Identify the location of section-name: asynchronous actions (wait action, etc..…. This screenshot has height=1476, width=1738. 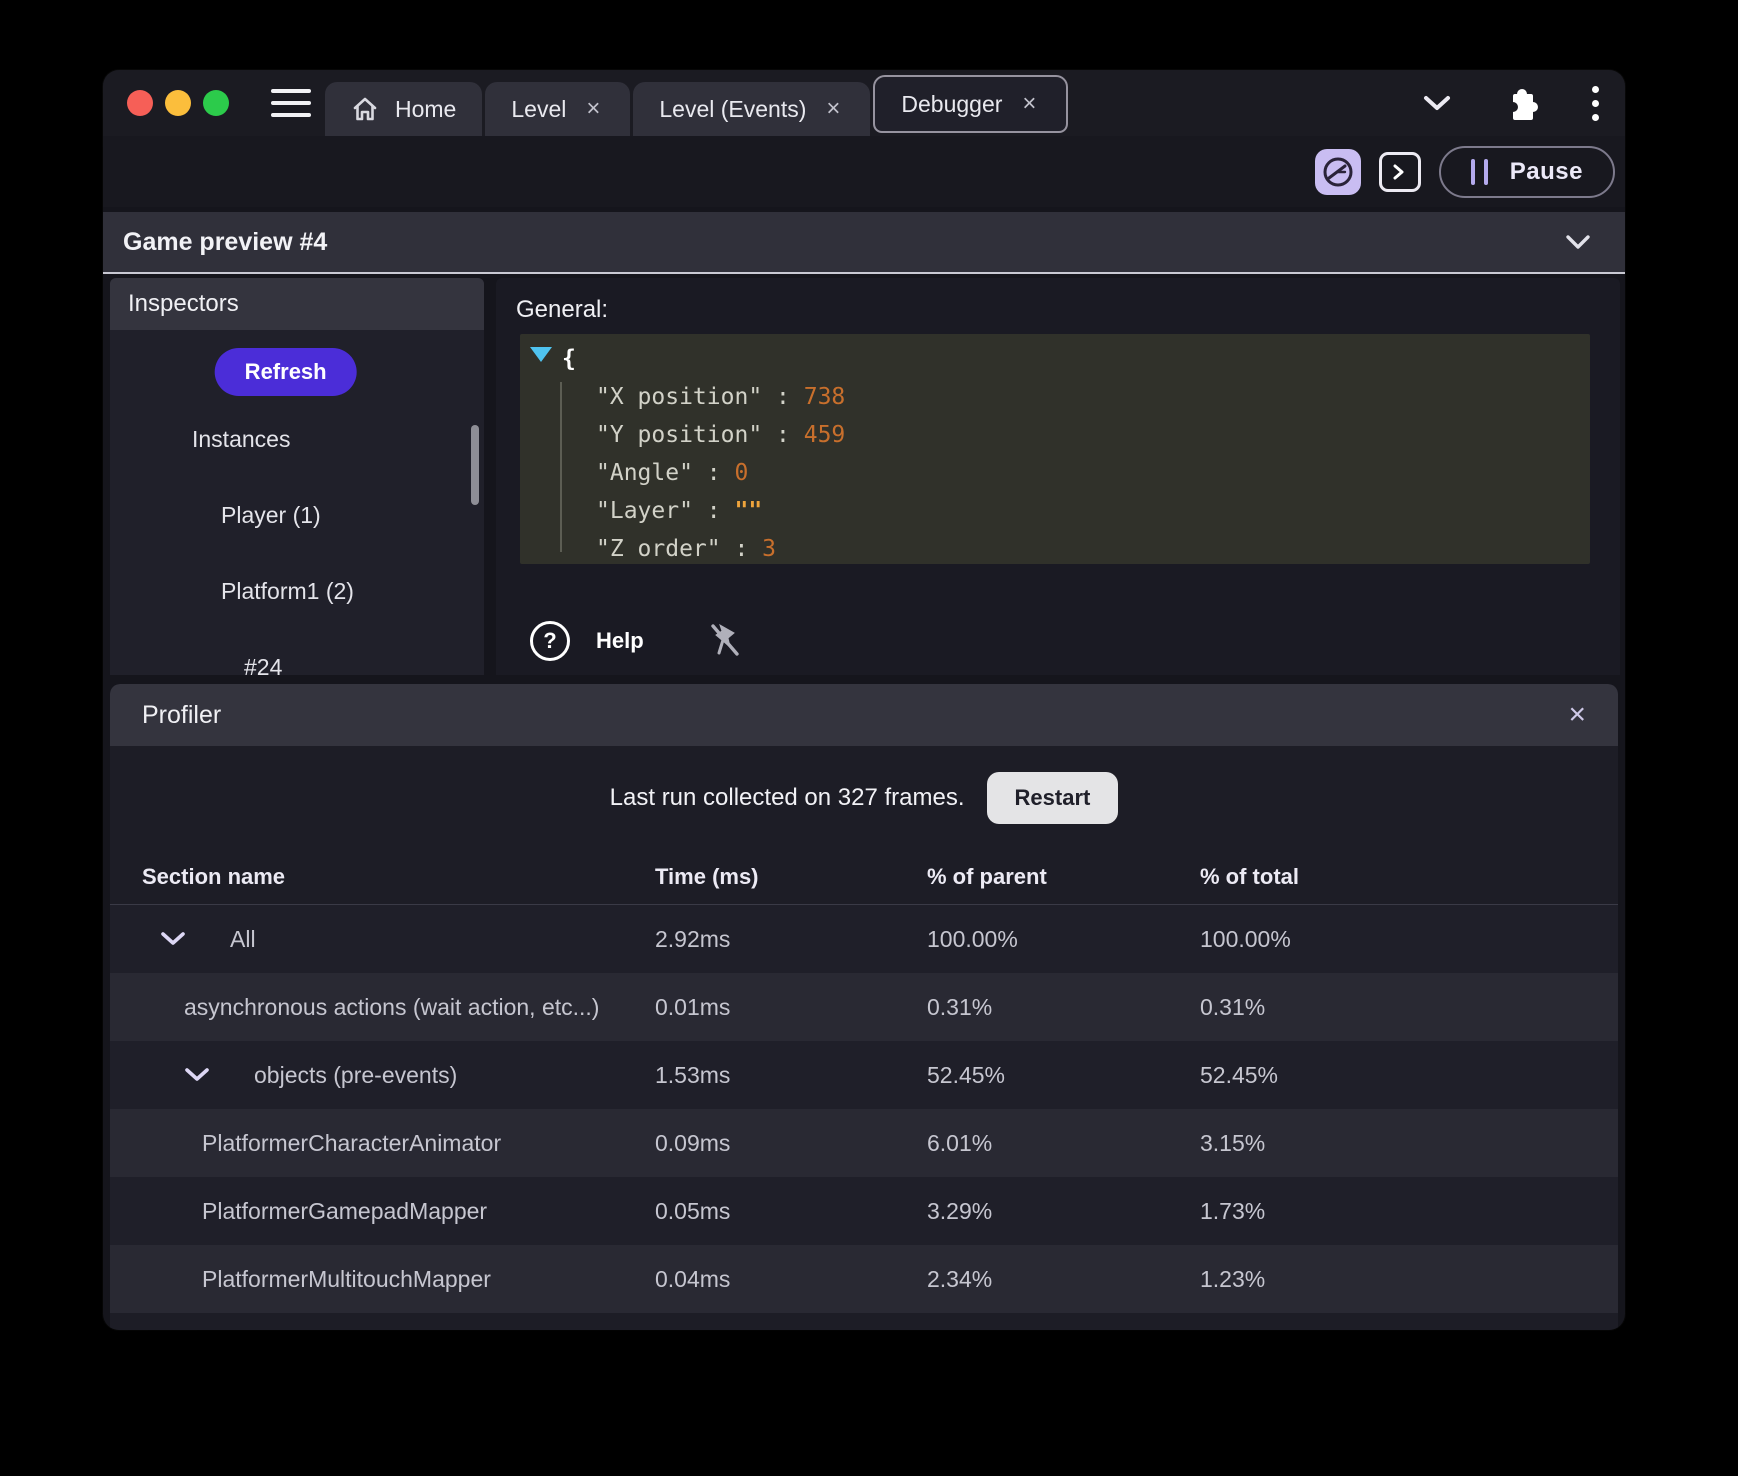
(392, 1006).